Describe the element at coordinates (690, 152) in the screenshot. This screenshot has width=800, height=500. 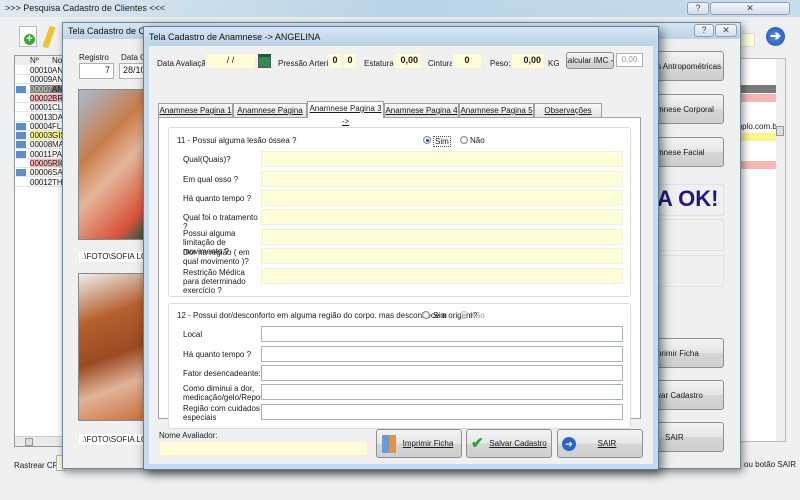
I see `anamnese-facial-button: mnese Facial` at that location.